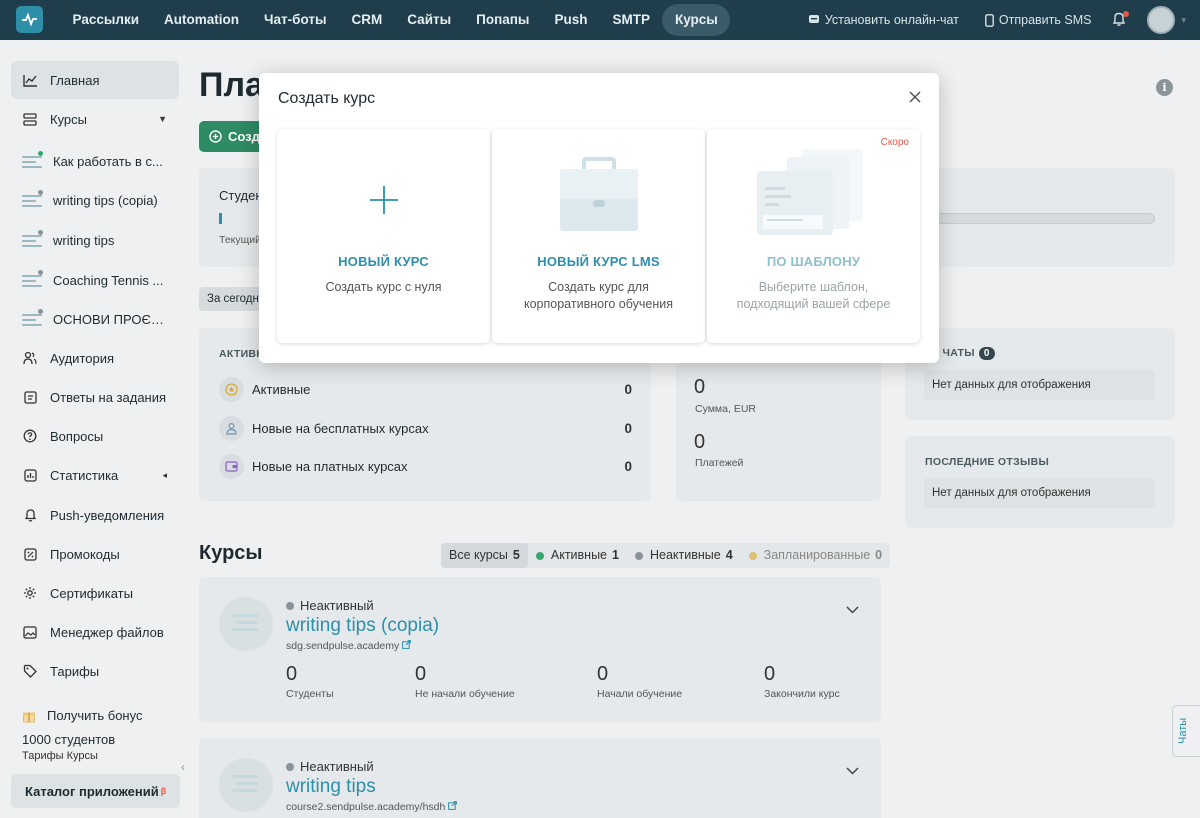 The width and height of the screenshot is (1200, 818). Describe the element at coordinates (915, 97) in the screenshot. I see `close-icon` at that location.